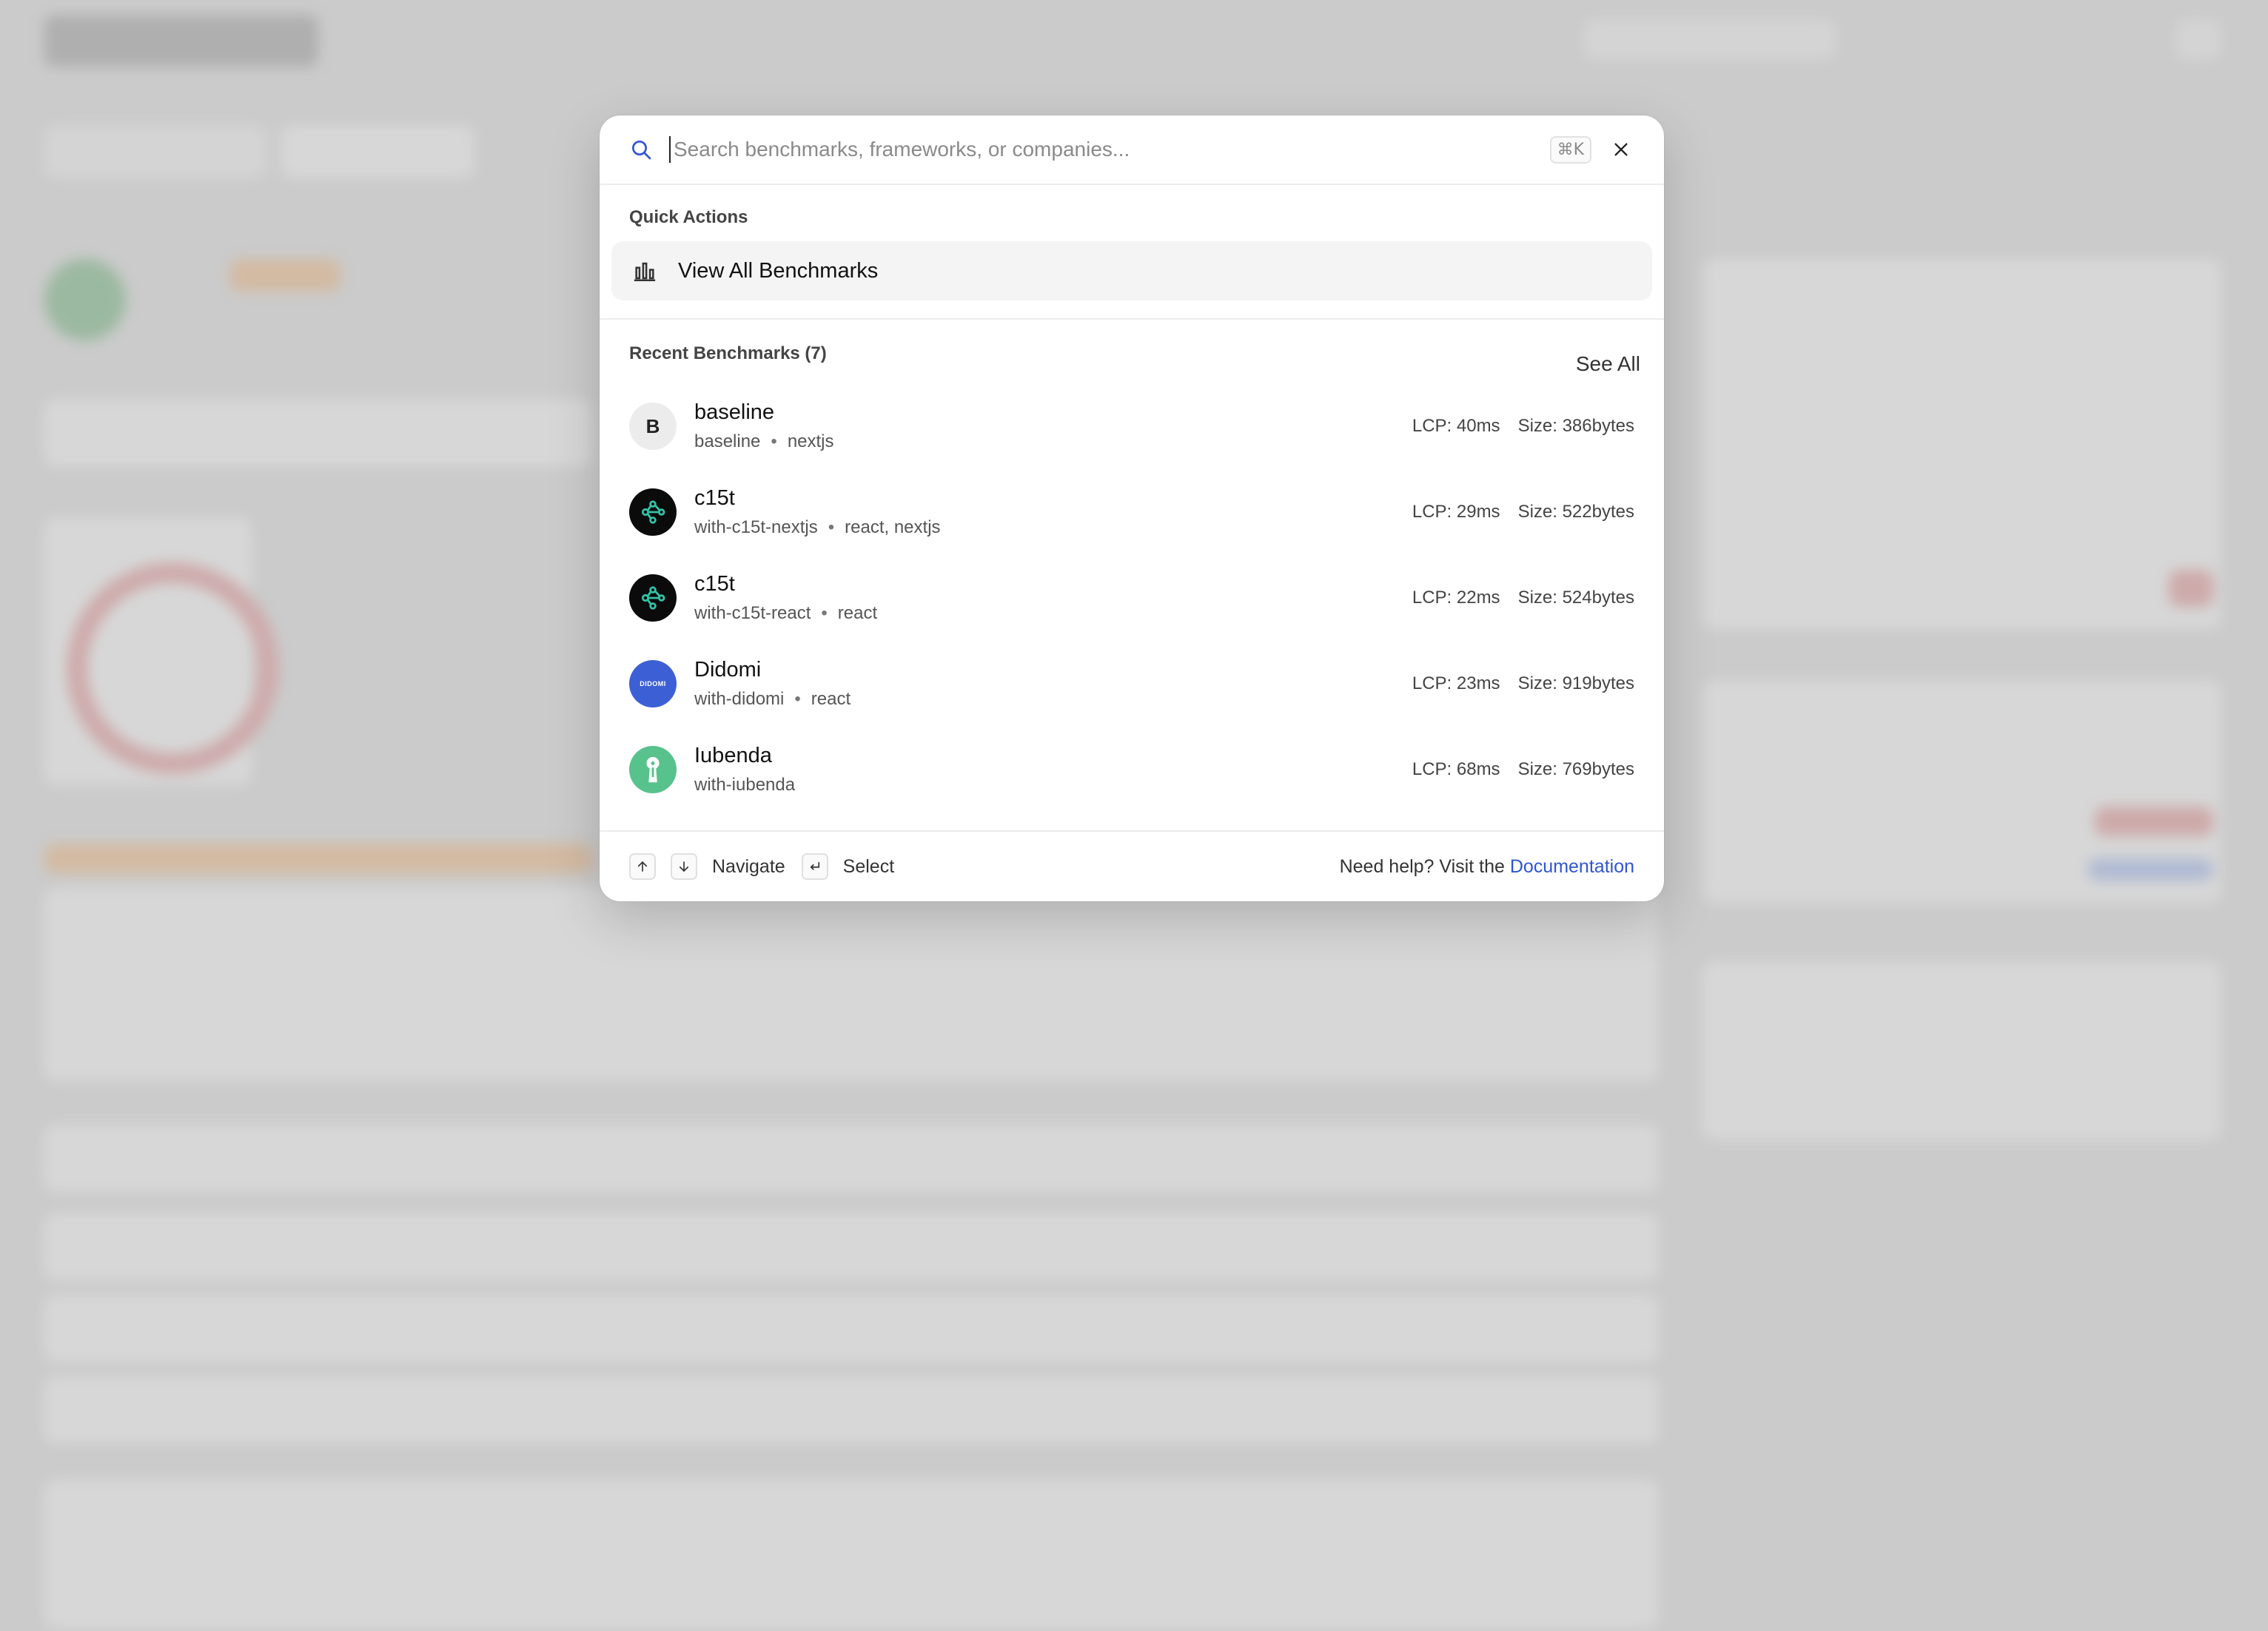 The width and height of the screenshot is (2268, 1631). What do you see at coordinates (1575, 426) in the screenshot?
I see `size-metric: Size: 386bytes` at bounding box center [1575, 426].